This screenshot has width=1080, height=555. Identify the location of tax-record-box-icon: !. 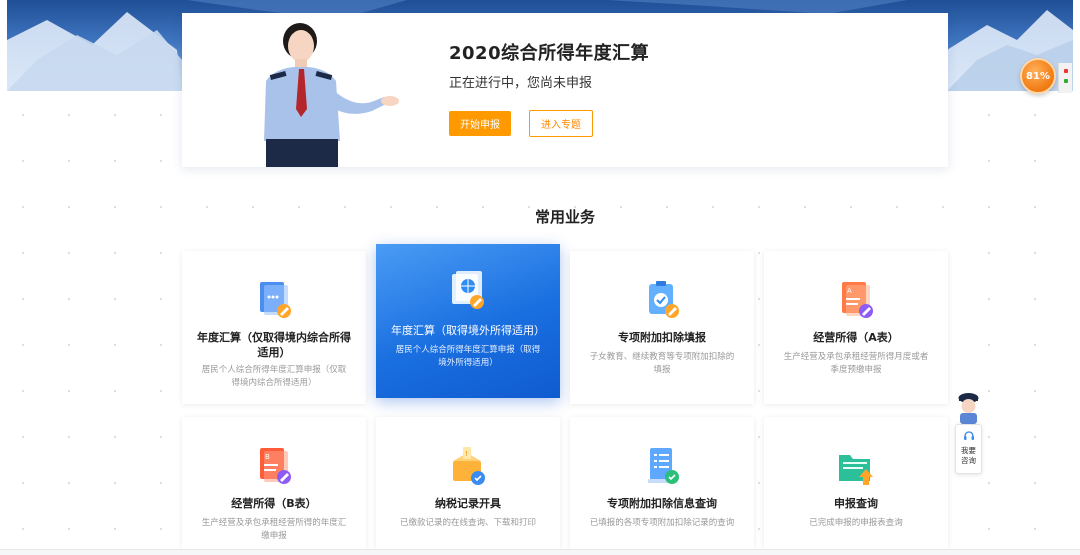
(469, 466).